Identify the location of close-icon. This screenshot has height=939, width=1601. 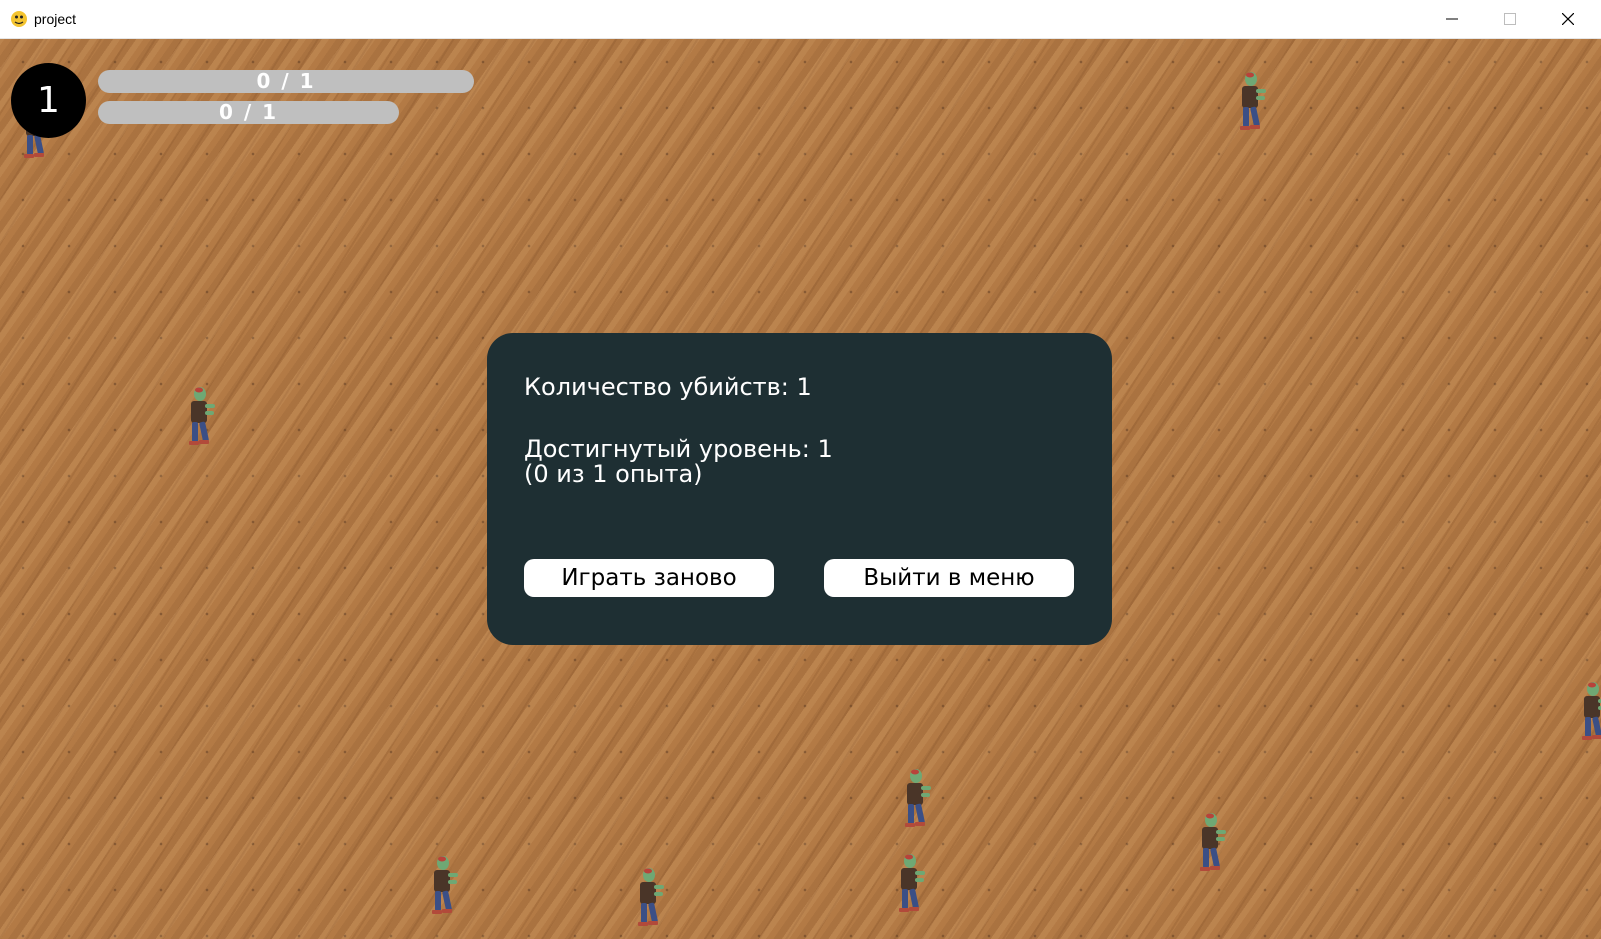
(1568, 19).